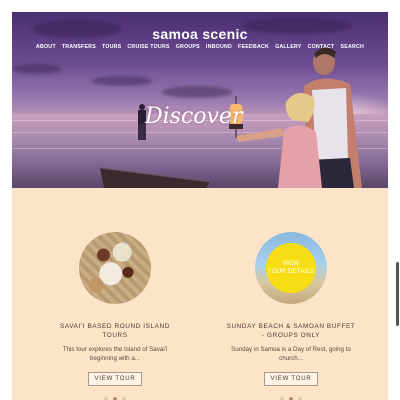 The height and width of the screenshot is (400, 400). I want to click on nav-item-inbound: INBOUND, so click(219, 47).